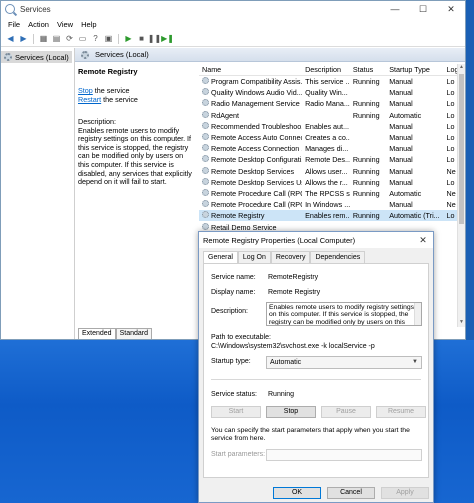 Image resolution: width=474 pixels, height=503 pixels. Describe the element at coordinates (290, 257) in the screenshot. I see `tab-recovery: Recovery` at that location.